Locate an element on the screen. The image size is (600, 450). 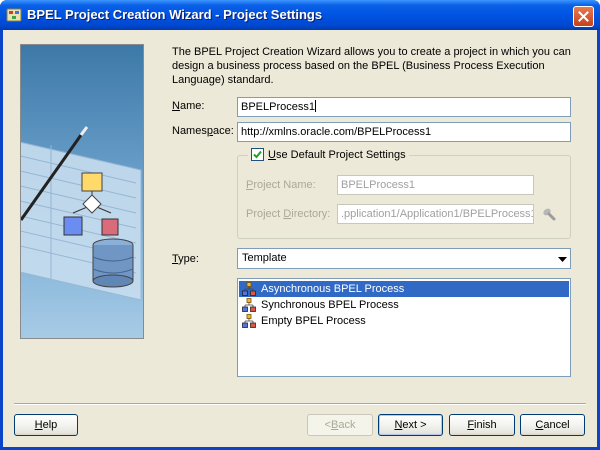
checkmark-icon is located at coordinates (257, 154).